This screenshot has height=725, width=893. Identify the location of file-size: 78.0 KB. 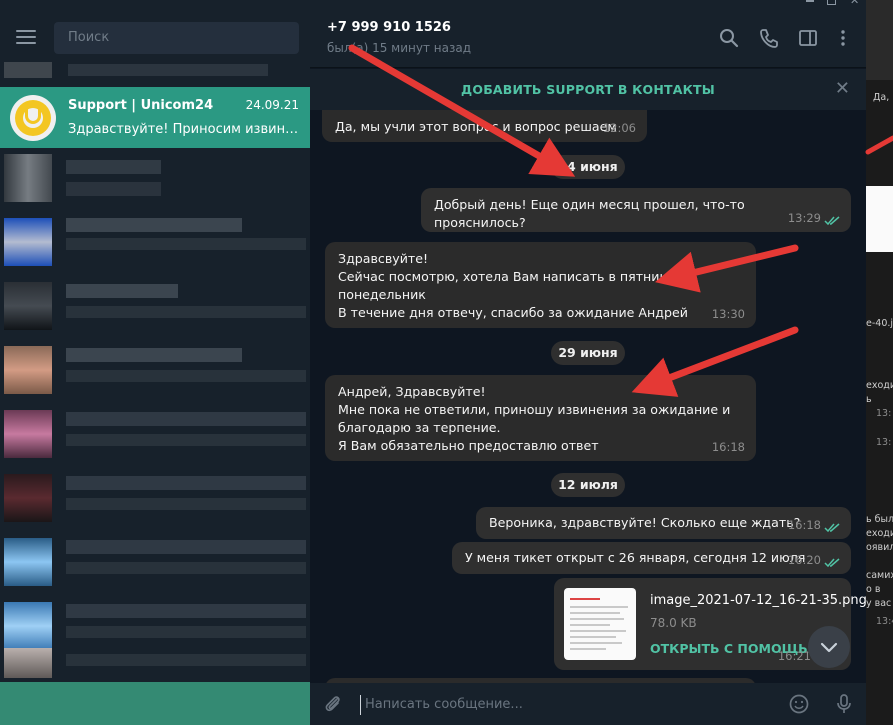
(673, 623).